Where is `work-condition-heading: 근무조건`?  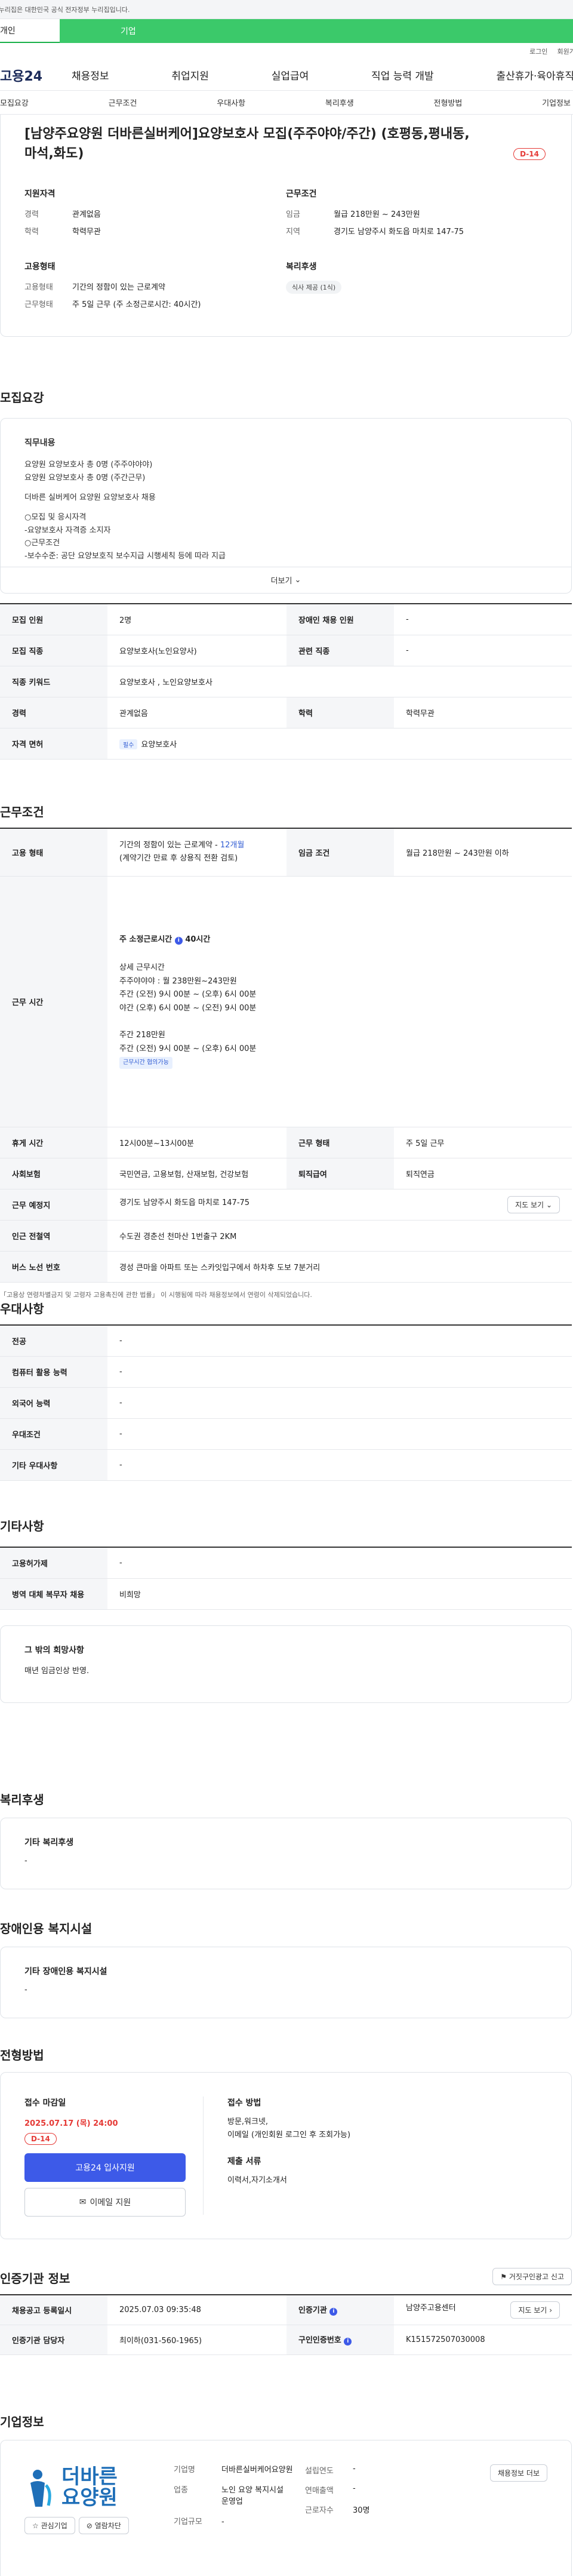 work-condition-heading: 근무조건 is located at coordinates (301, 194).